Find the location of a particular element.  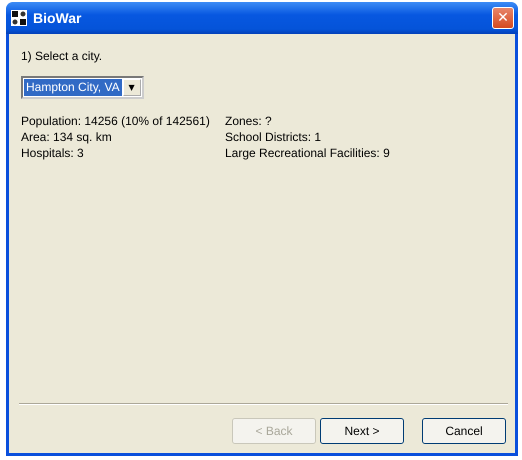

info-text: Hospitals: 3 is located at coordinates (53, 153).